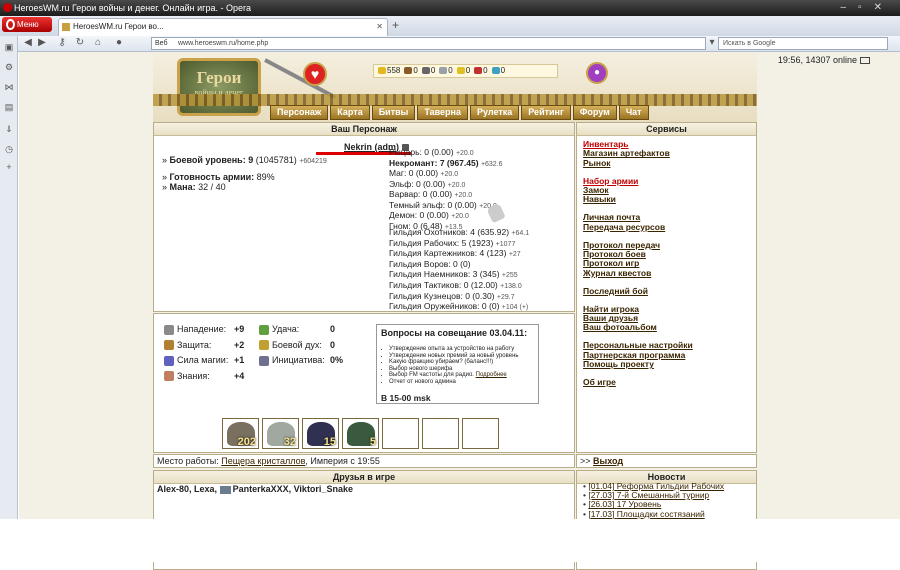 The width and height of the screenshot is (900, 570). Describe the element at coordinates (428, 43) in the screenshot. I see `address-field: Веб www.heroeswm.ru/home.php` at that location.